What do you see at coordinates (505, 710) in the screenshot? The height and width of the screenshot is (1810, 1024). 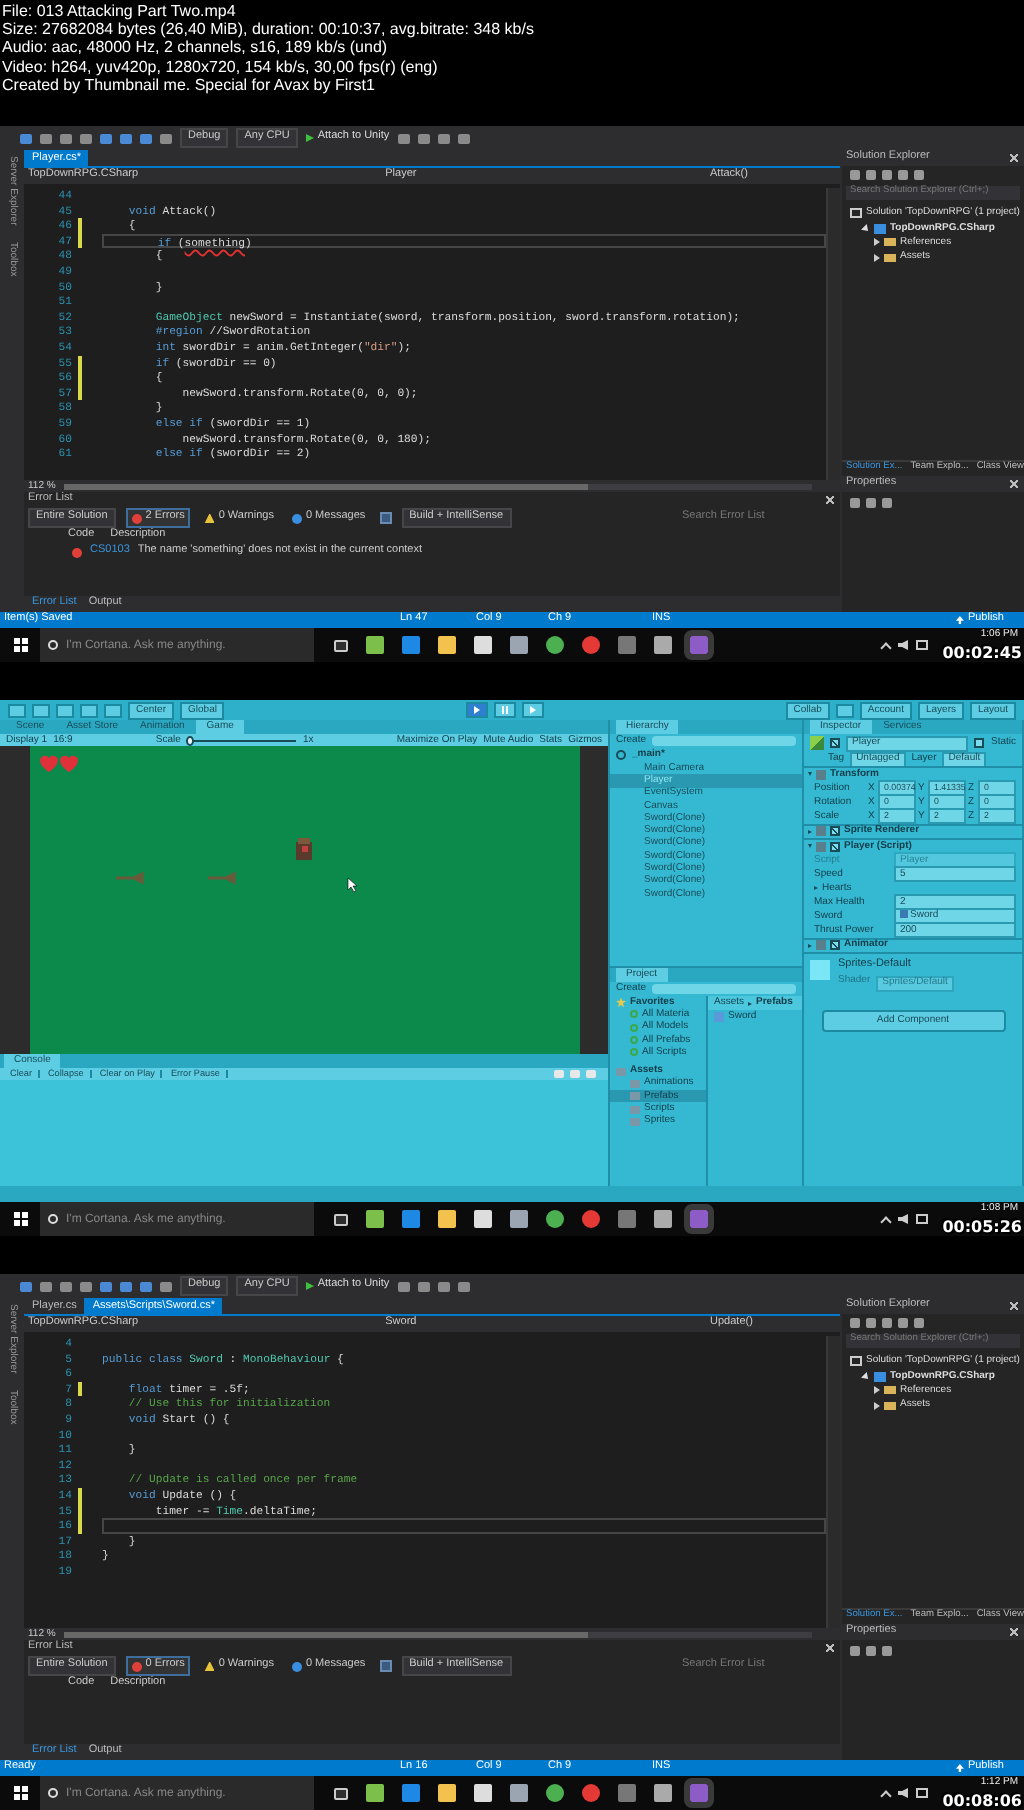 I see `pause-button` at bounding box center [505, 710].